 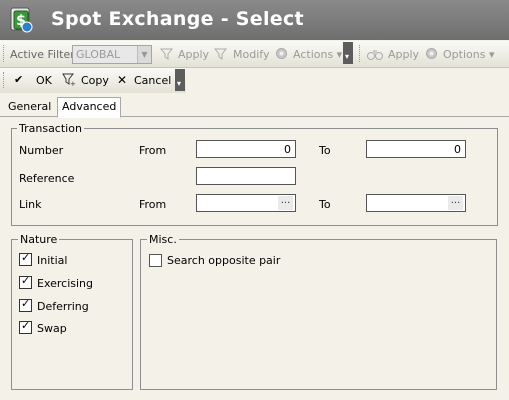 What do you see at coordinates (403, 54) in the screenshot?
I see `apply-search-button: Apply` at bounding box center [403, 54].